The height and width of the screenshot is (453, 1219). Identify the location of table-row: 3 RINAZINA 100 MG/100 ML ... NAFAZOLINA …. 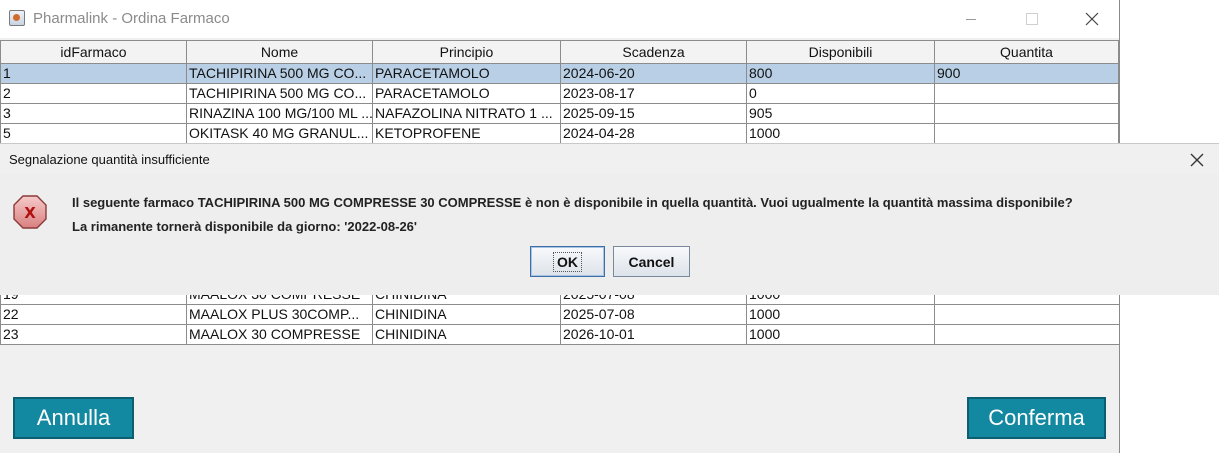
(559, 113).